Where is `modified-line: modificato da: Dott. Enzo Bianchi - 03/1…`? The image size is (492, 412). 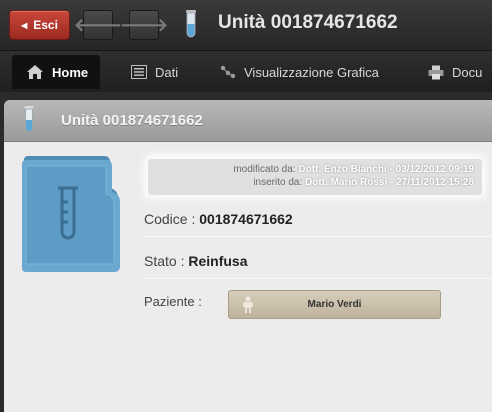 modified-line: modificato da: Dott. Enzo Bianchi - 03/1… is located at coordinates (311, 169).